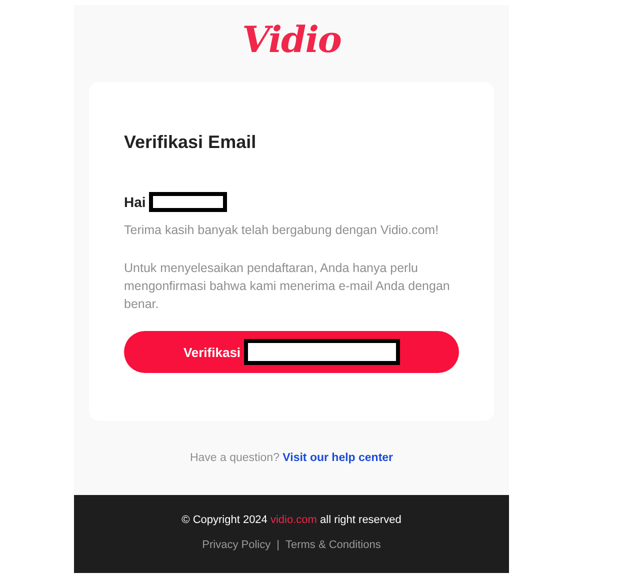  I want to click on body-text: Untuk menyelesaikan pendaftaran, Anda hanya perlu mengonfirmasi bahwa kami menerima e-mail Anda dengan benar., so click(287, 286).